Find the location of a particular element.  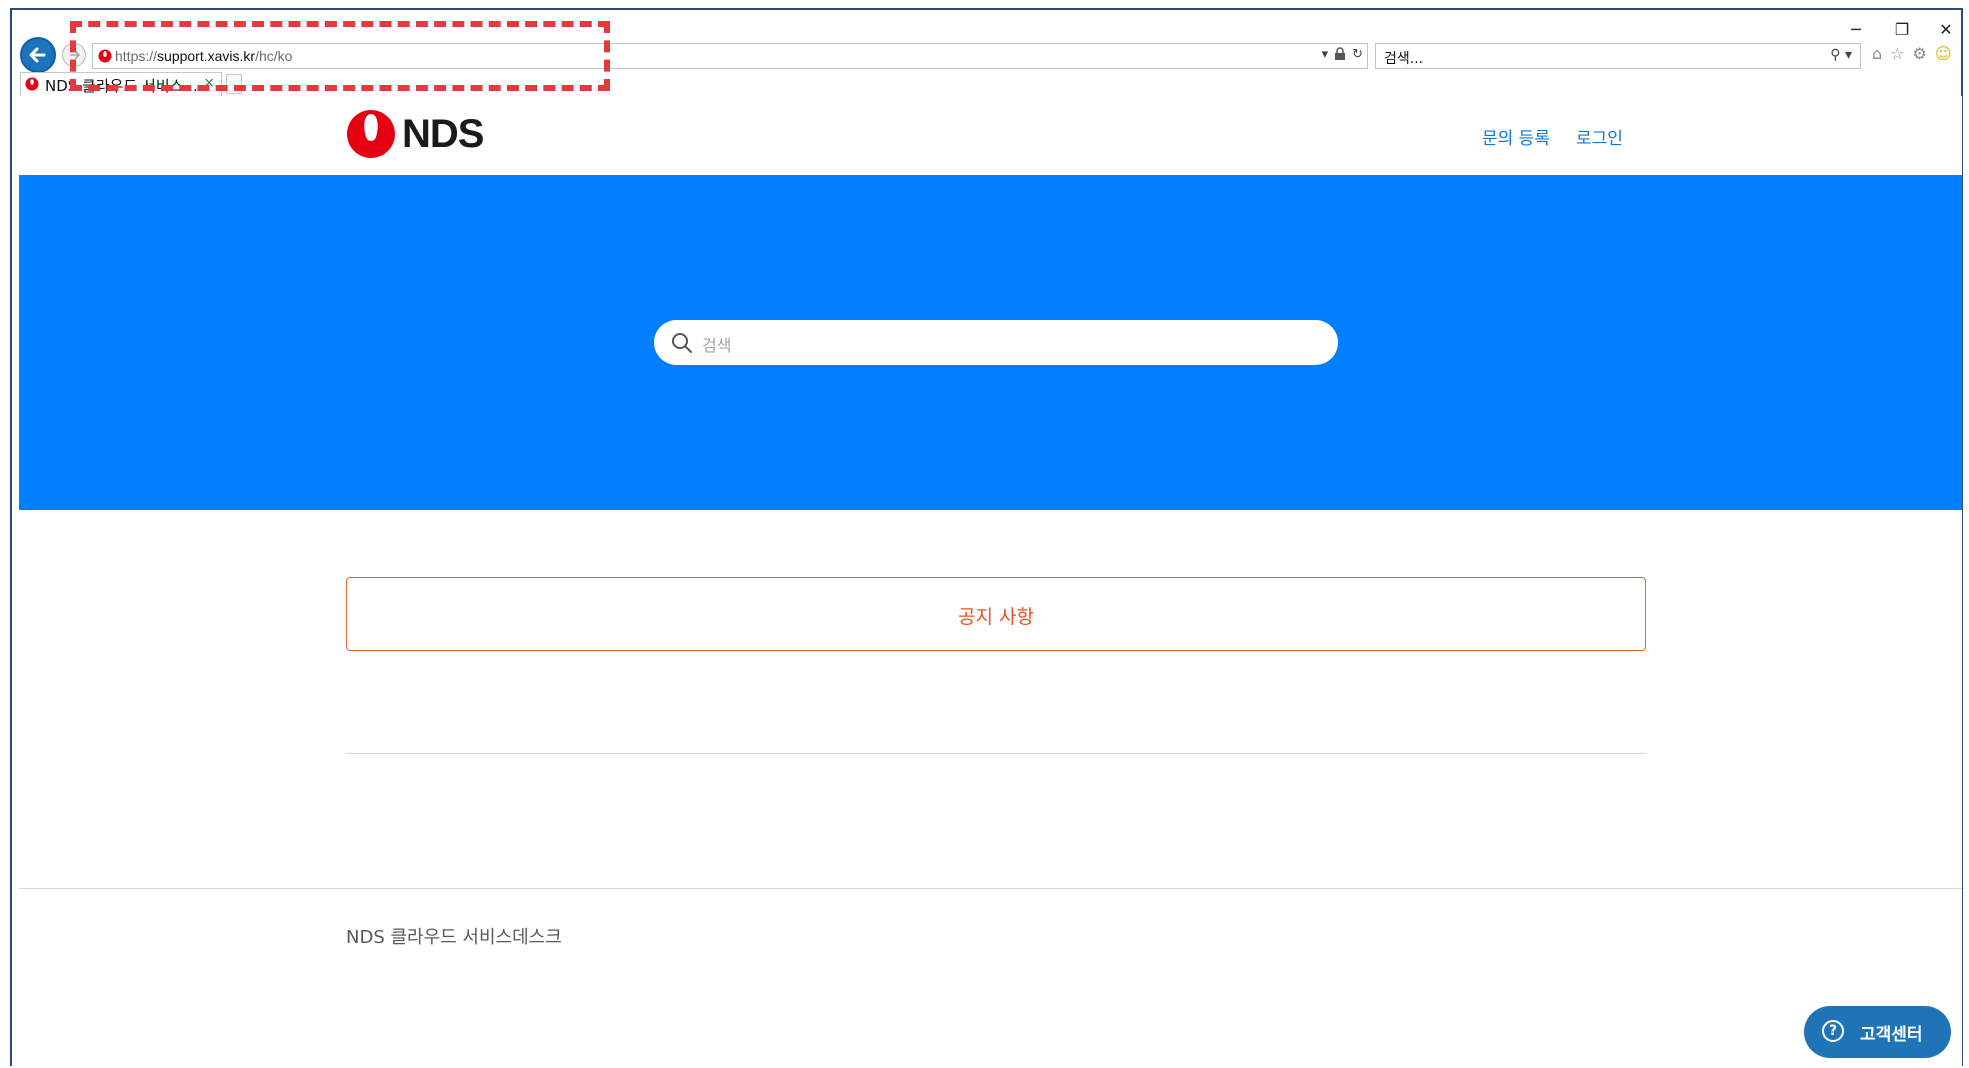

lock-icon is located at coordinates (1340, 56).